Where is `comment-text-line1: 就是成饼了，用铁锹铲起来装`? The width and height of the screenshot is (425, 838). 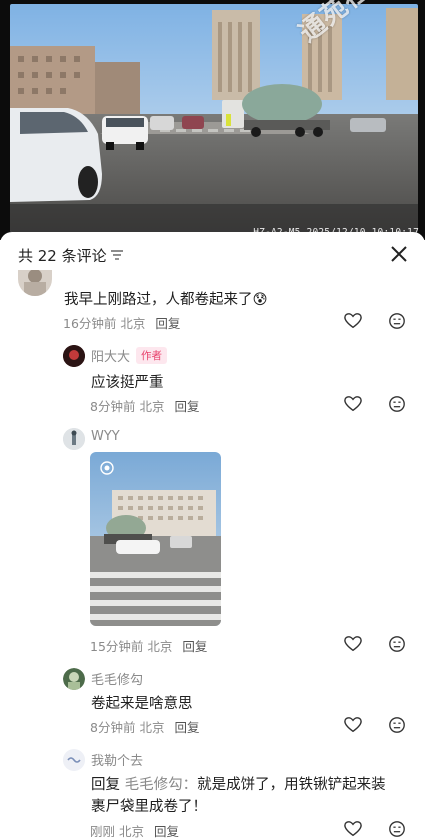 comment-text-line1: 就是成饼了，用铁锹铲起来装 is located at coordinates (291, 785).